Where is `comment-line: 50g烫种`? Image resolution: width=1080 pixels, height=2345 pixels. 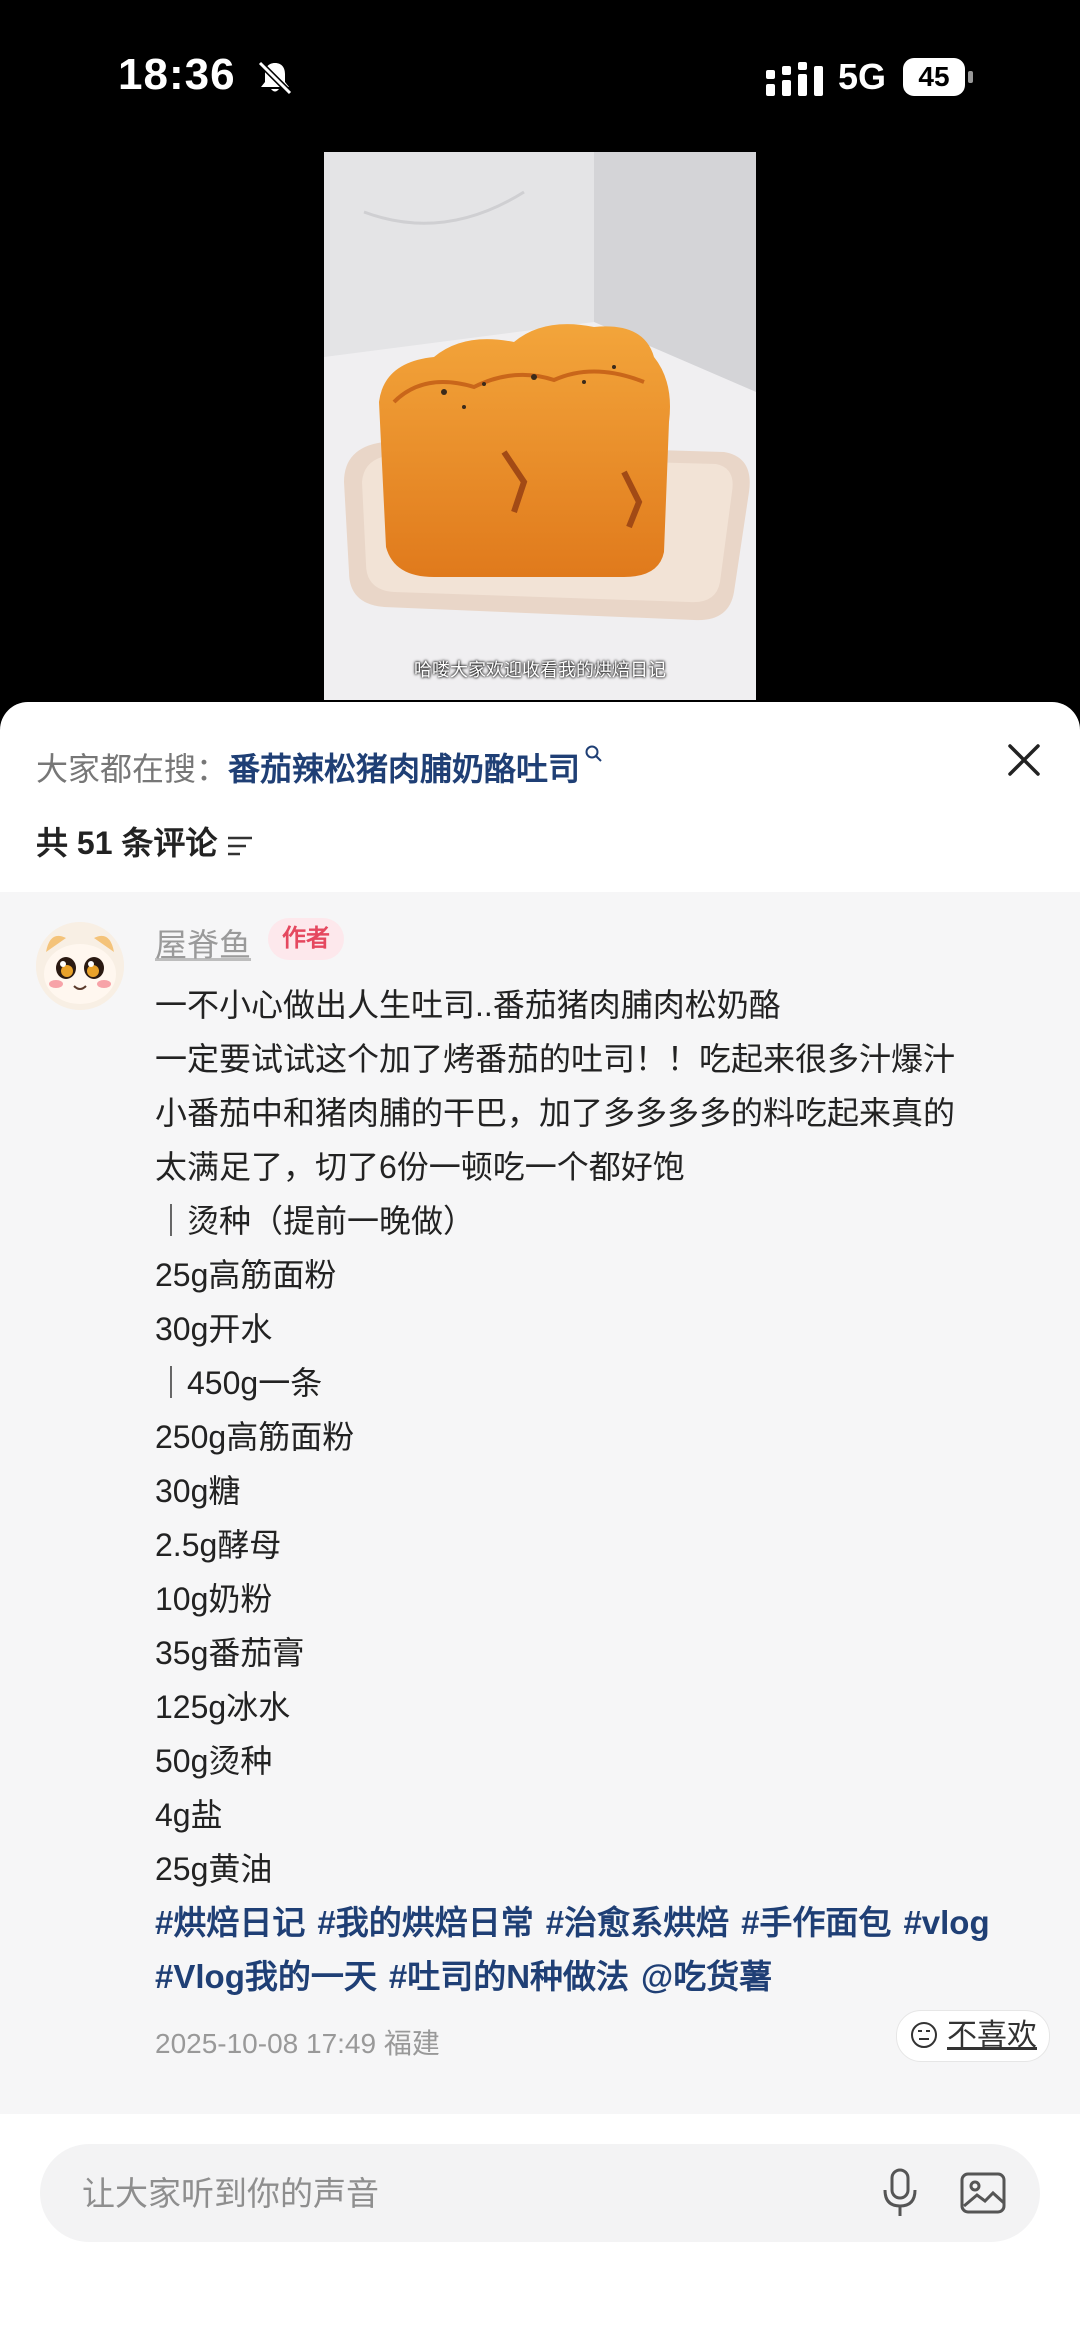 comment-line: 50g烫种 is located at coordinates (214, 1761).